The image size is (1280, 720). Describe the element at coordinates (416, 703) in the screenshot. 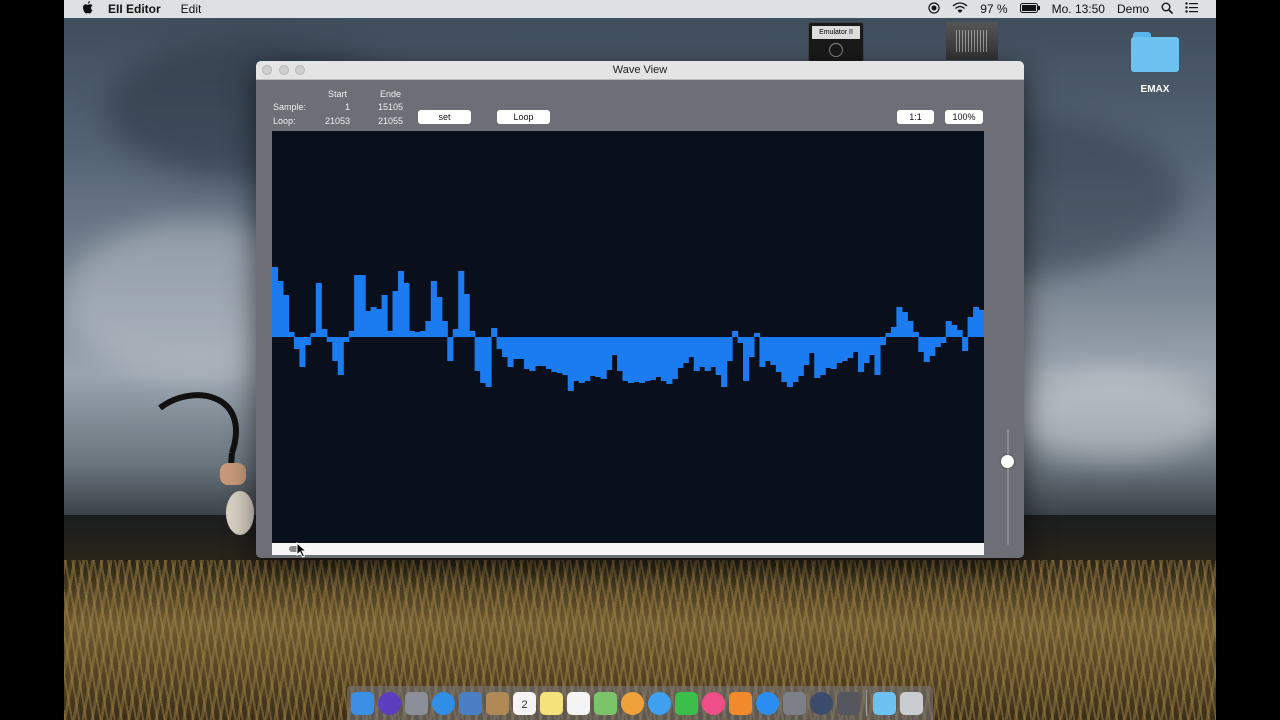

I see `launchpad-icon` at that location.